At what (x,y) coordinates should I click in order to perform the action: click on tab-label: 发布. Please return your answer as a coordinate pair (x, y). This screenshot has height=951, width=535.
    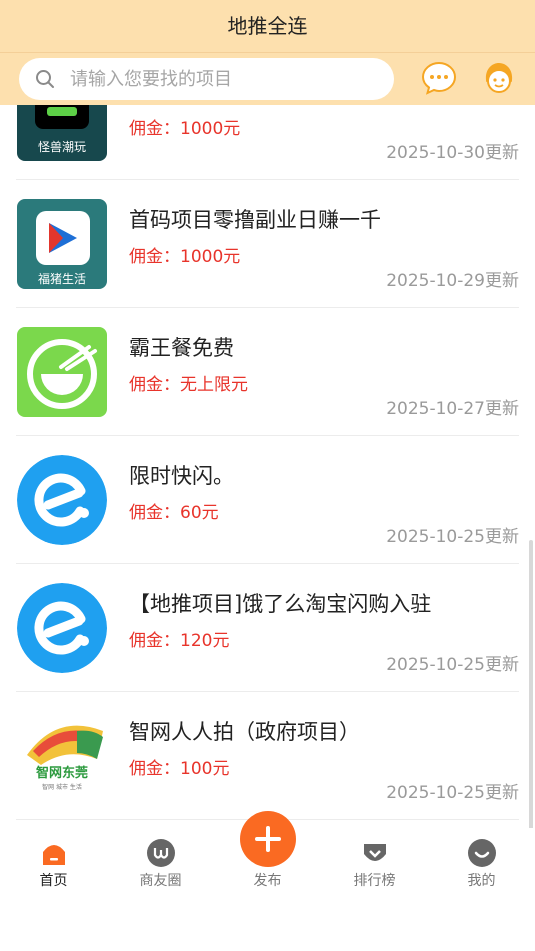
    Looking at the image, I should click on (267, 881).